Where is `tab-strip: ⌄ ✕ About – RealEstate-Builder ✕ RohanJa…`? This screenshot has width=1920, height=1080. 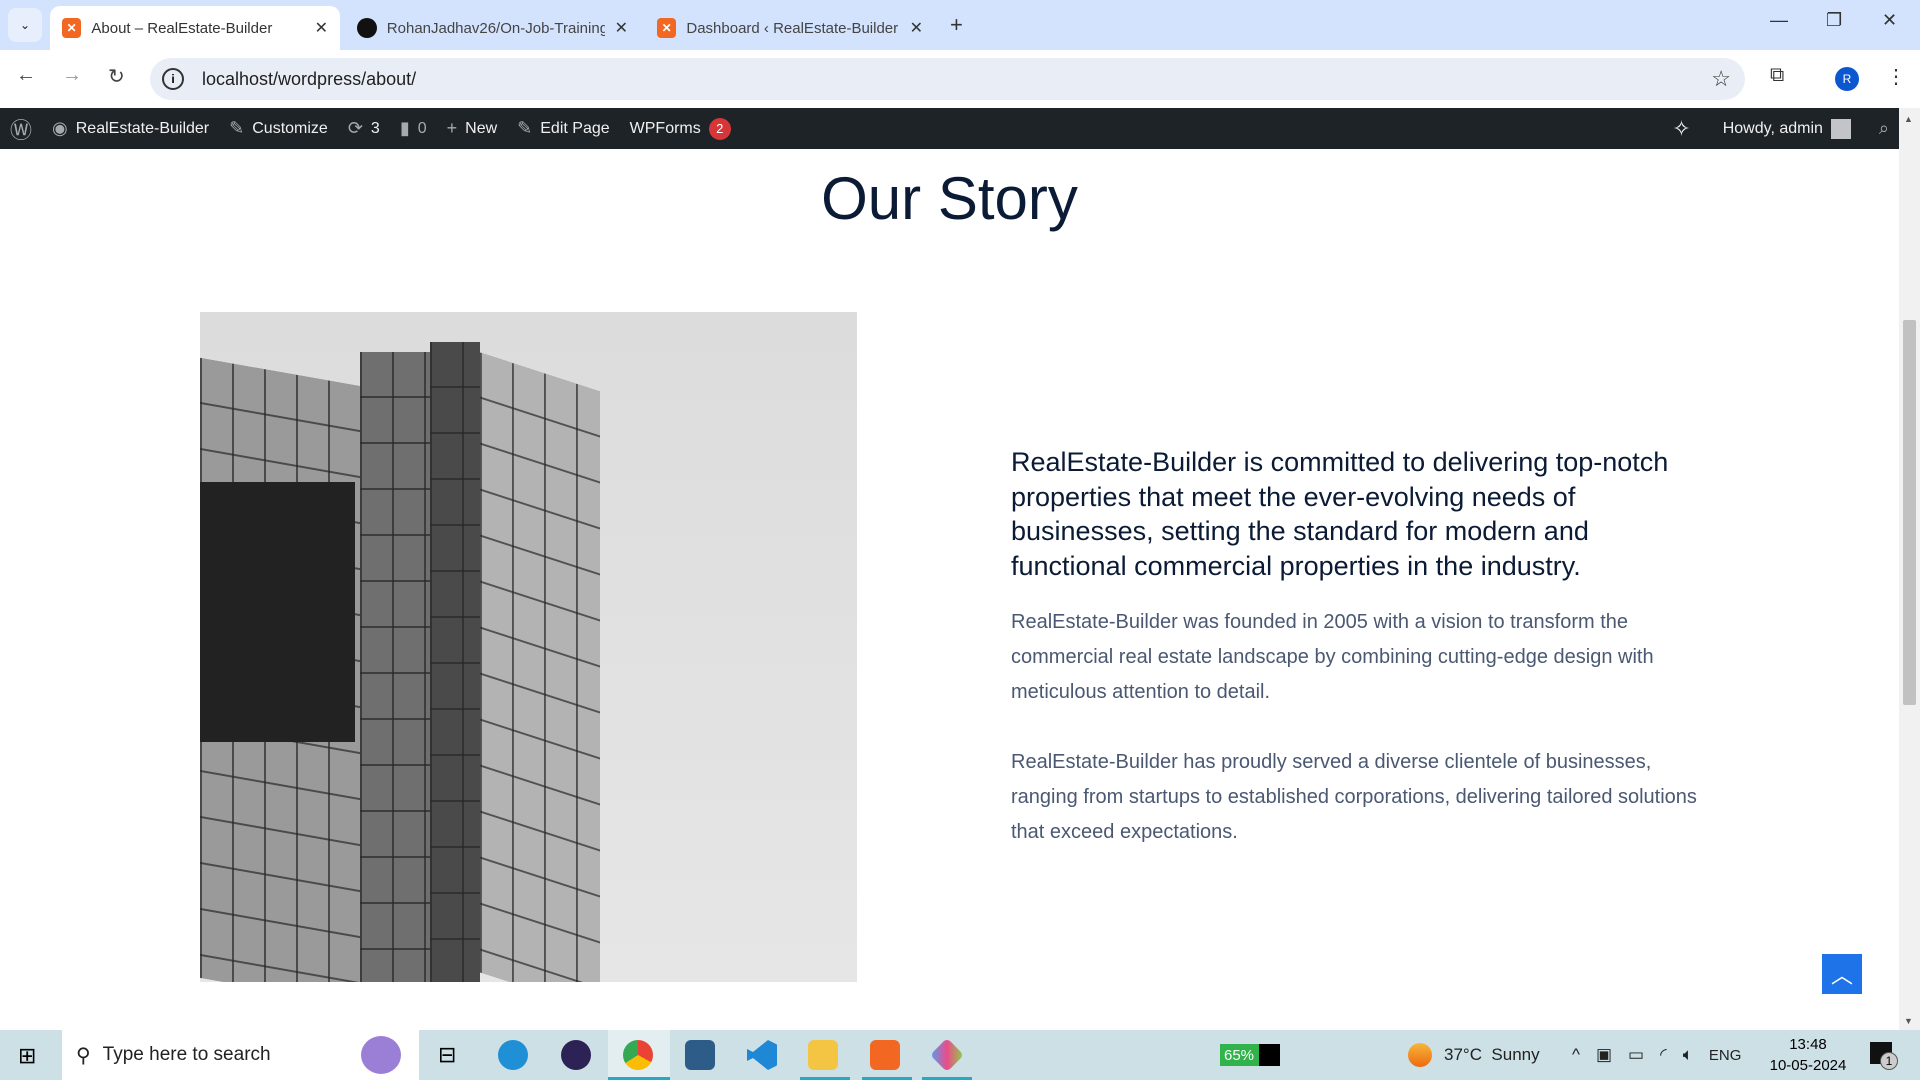
tab-strip: ⌄ ✕ About – RealEstate-Builder ✕ RohanJa… is located at coordinates (960, 25).